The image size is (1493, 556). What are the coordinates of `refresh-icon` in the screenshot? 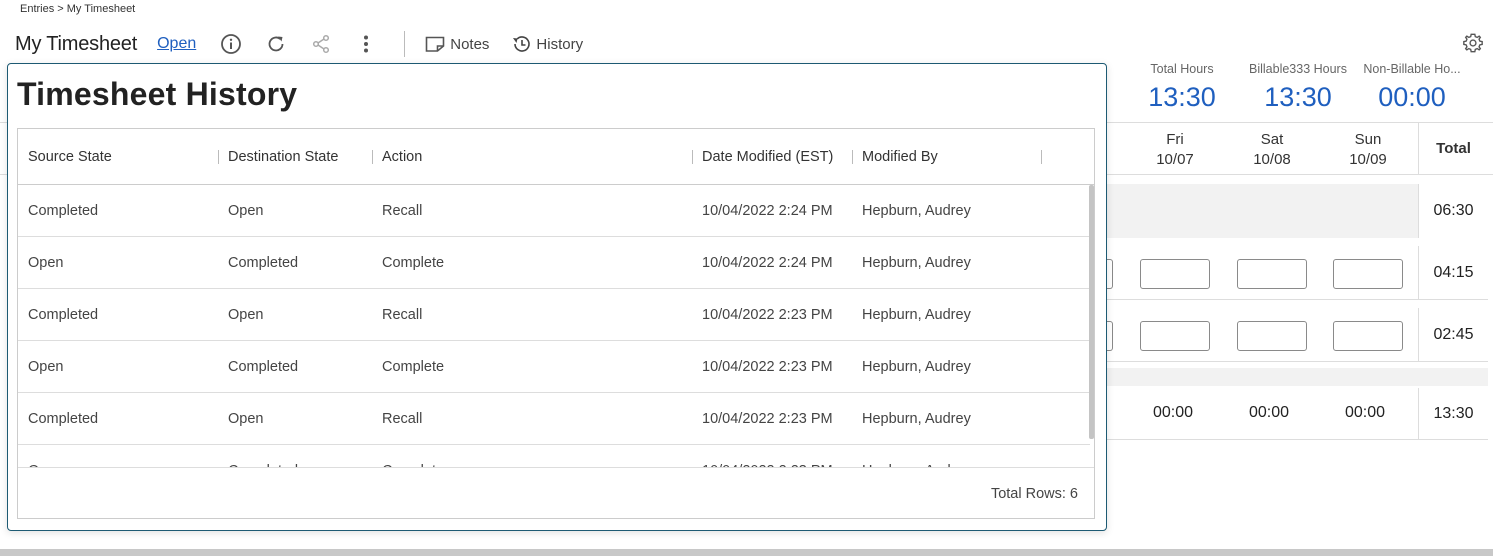 It's located at (276, 44).